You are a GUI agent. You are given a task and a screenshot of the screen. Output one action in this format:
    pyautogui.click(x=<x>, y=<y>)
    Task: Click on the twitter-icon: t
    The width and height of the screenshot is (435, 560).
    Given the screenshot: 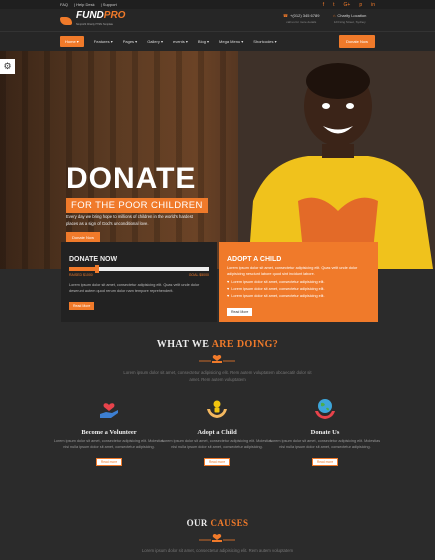 What is the action you would take?
    pyautogui.click(x=333, y=5)
    